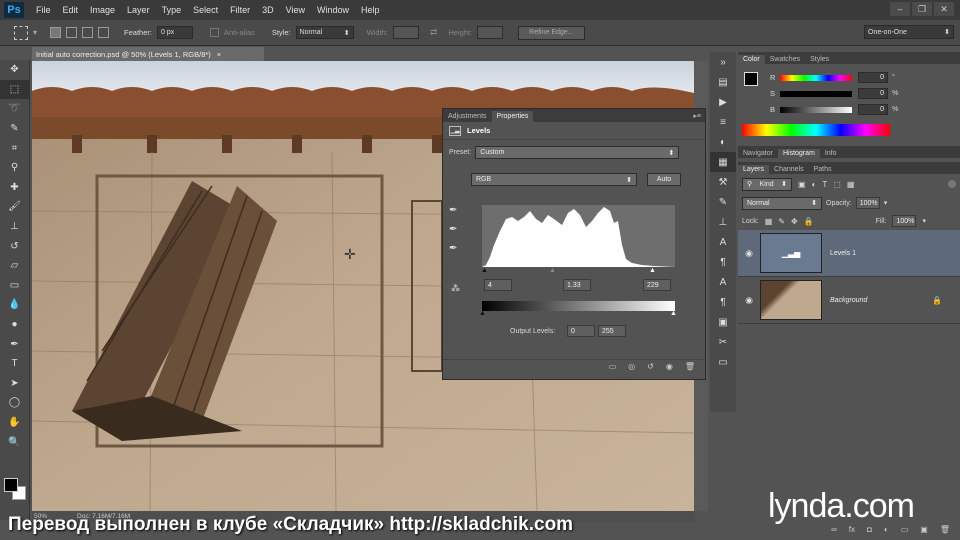  I want to click on auto-button: Auto, so click(664, 179).